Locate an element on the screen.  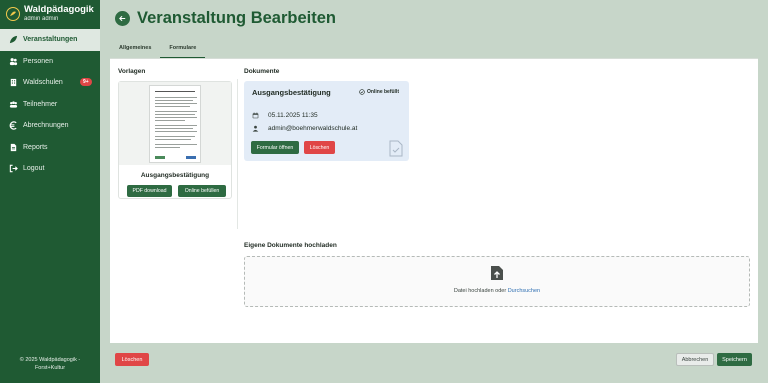
check-circle-icon is located at coordinates (362, 92).